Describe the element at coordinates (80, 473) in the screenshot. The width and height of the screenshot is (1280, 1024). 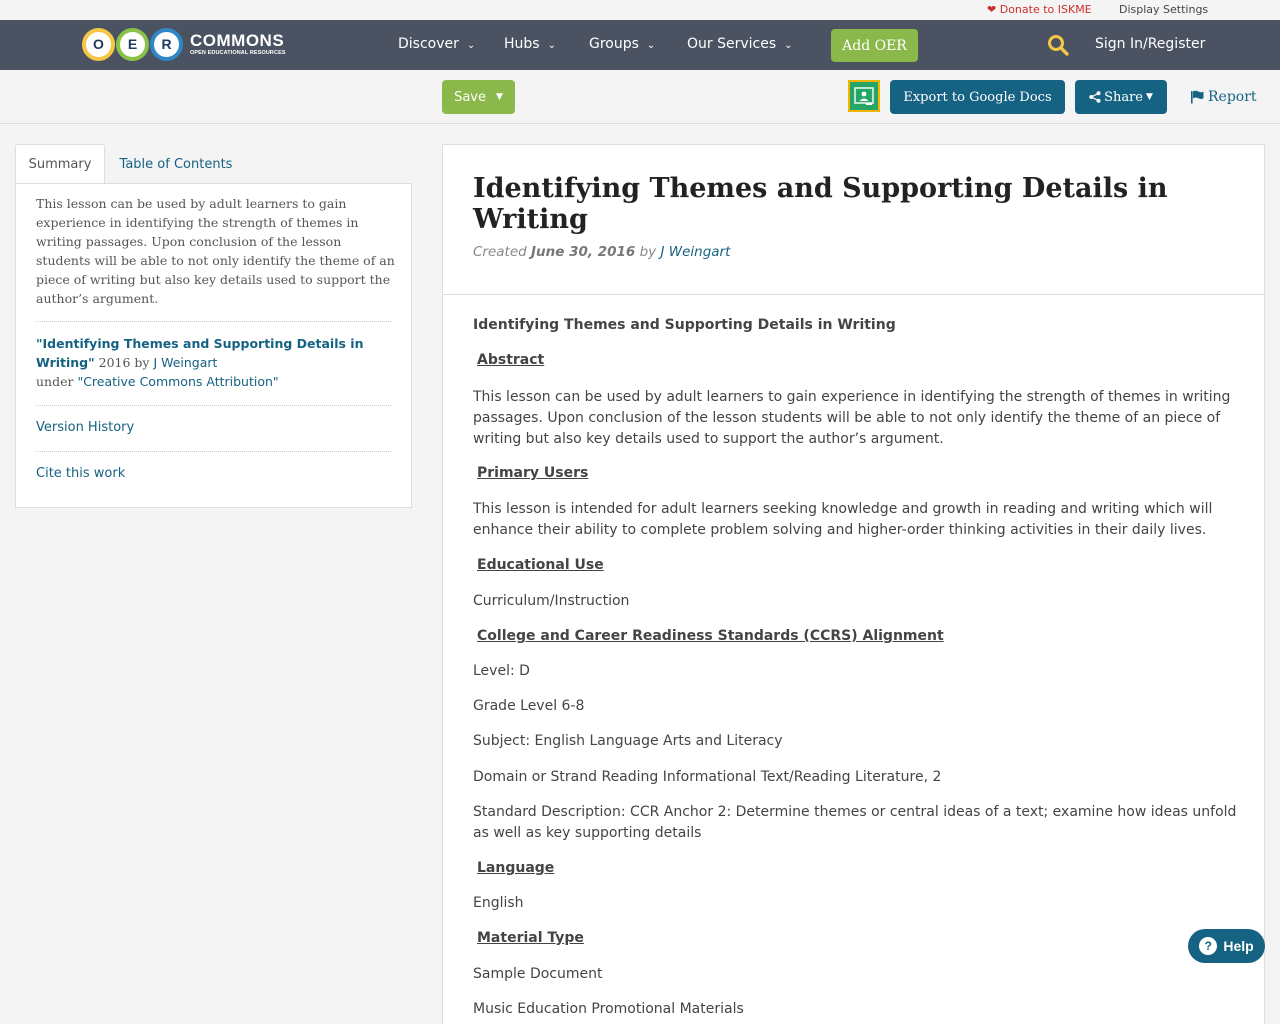
I see `cite-this-work-link: Cite this work` at that location.